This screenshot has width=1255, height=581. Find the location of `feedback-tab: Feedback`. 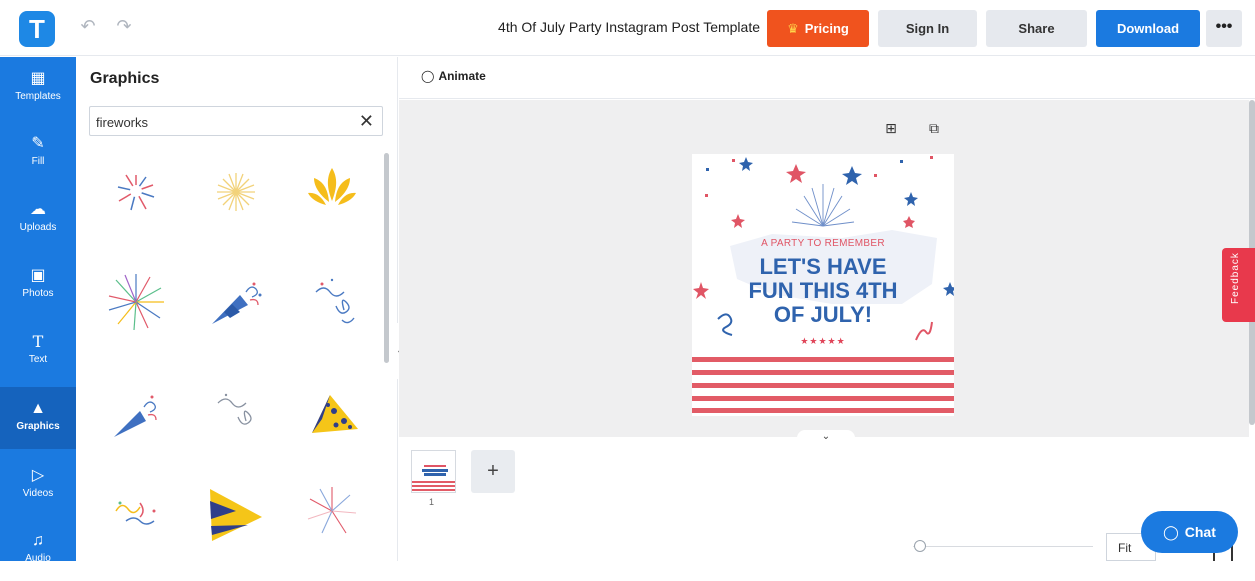

feedback-tab: Feedback is located at coordinates (1238, 285).